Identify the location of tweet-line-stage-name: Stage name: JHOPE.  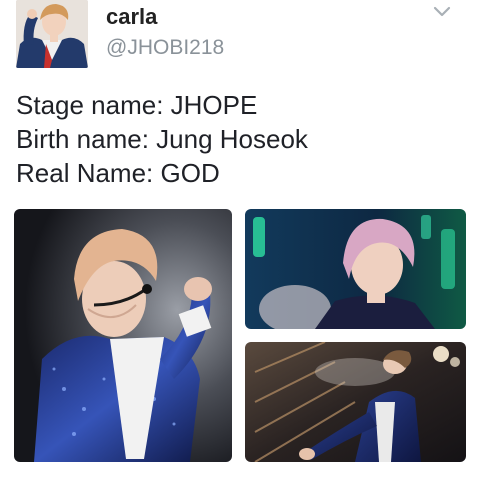
(137, 105).